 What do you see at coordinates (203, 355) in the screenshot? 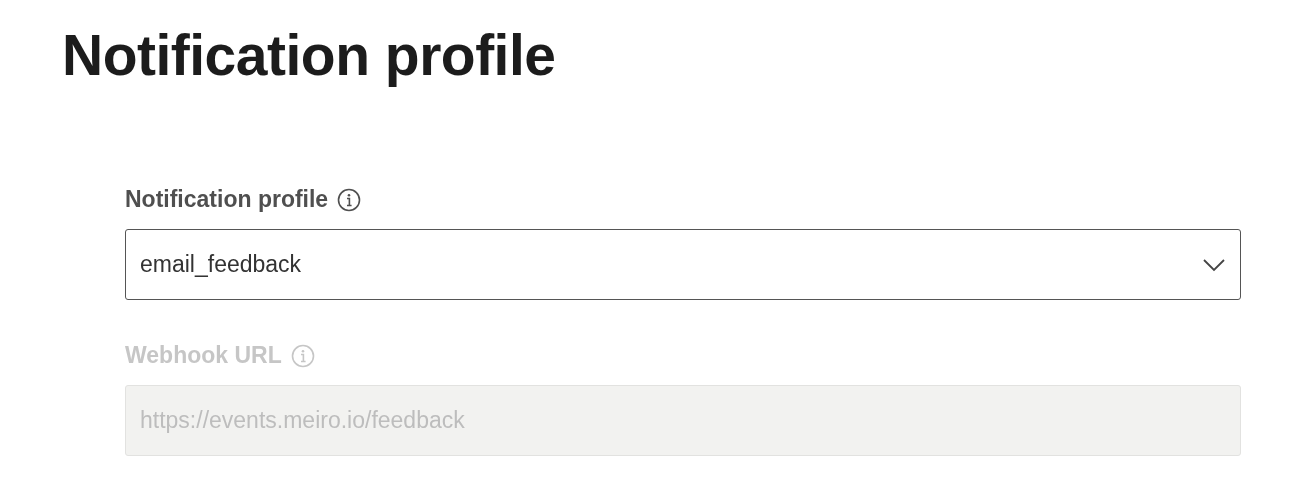
I see `field-label: Webhook URL` at bounding box center [203, 355].